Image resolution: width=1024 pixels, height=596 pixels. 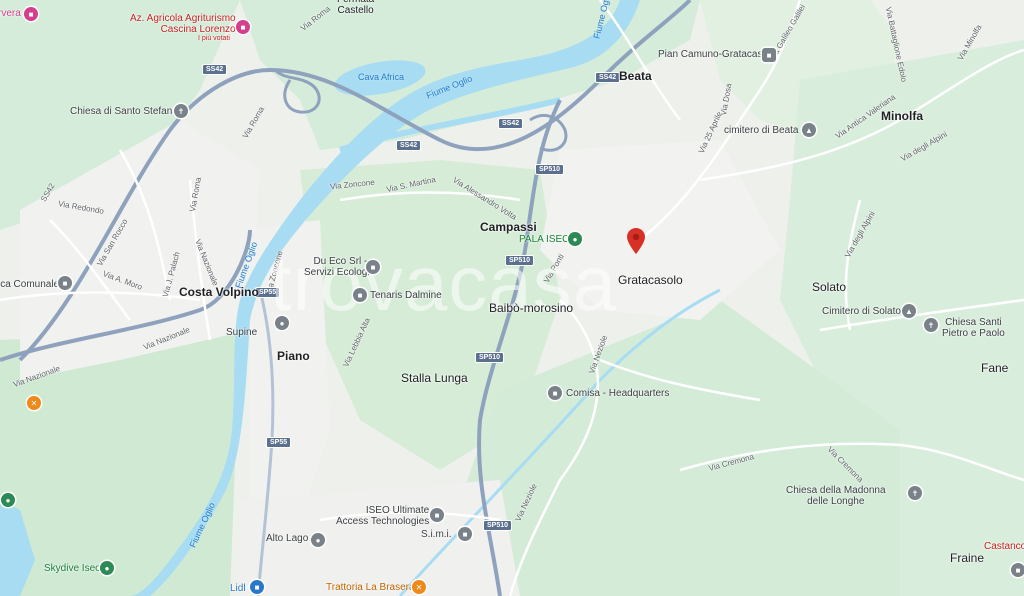 What do you see at coordinates (243, 27) in the screenshot?
I see `hotel-icon: ■` at bounding box center [243, 27].